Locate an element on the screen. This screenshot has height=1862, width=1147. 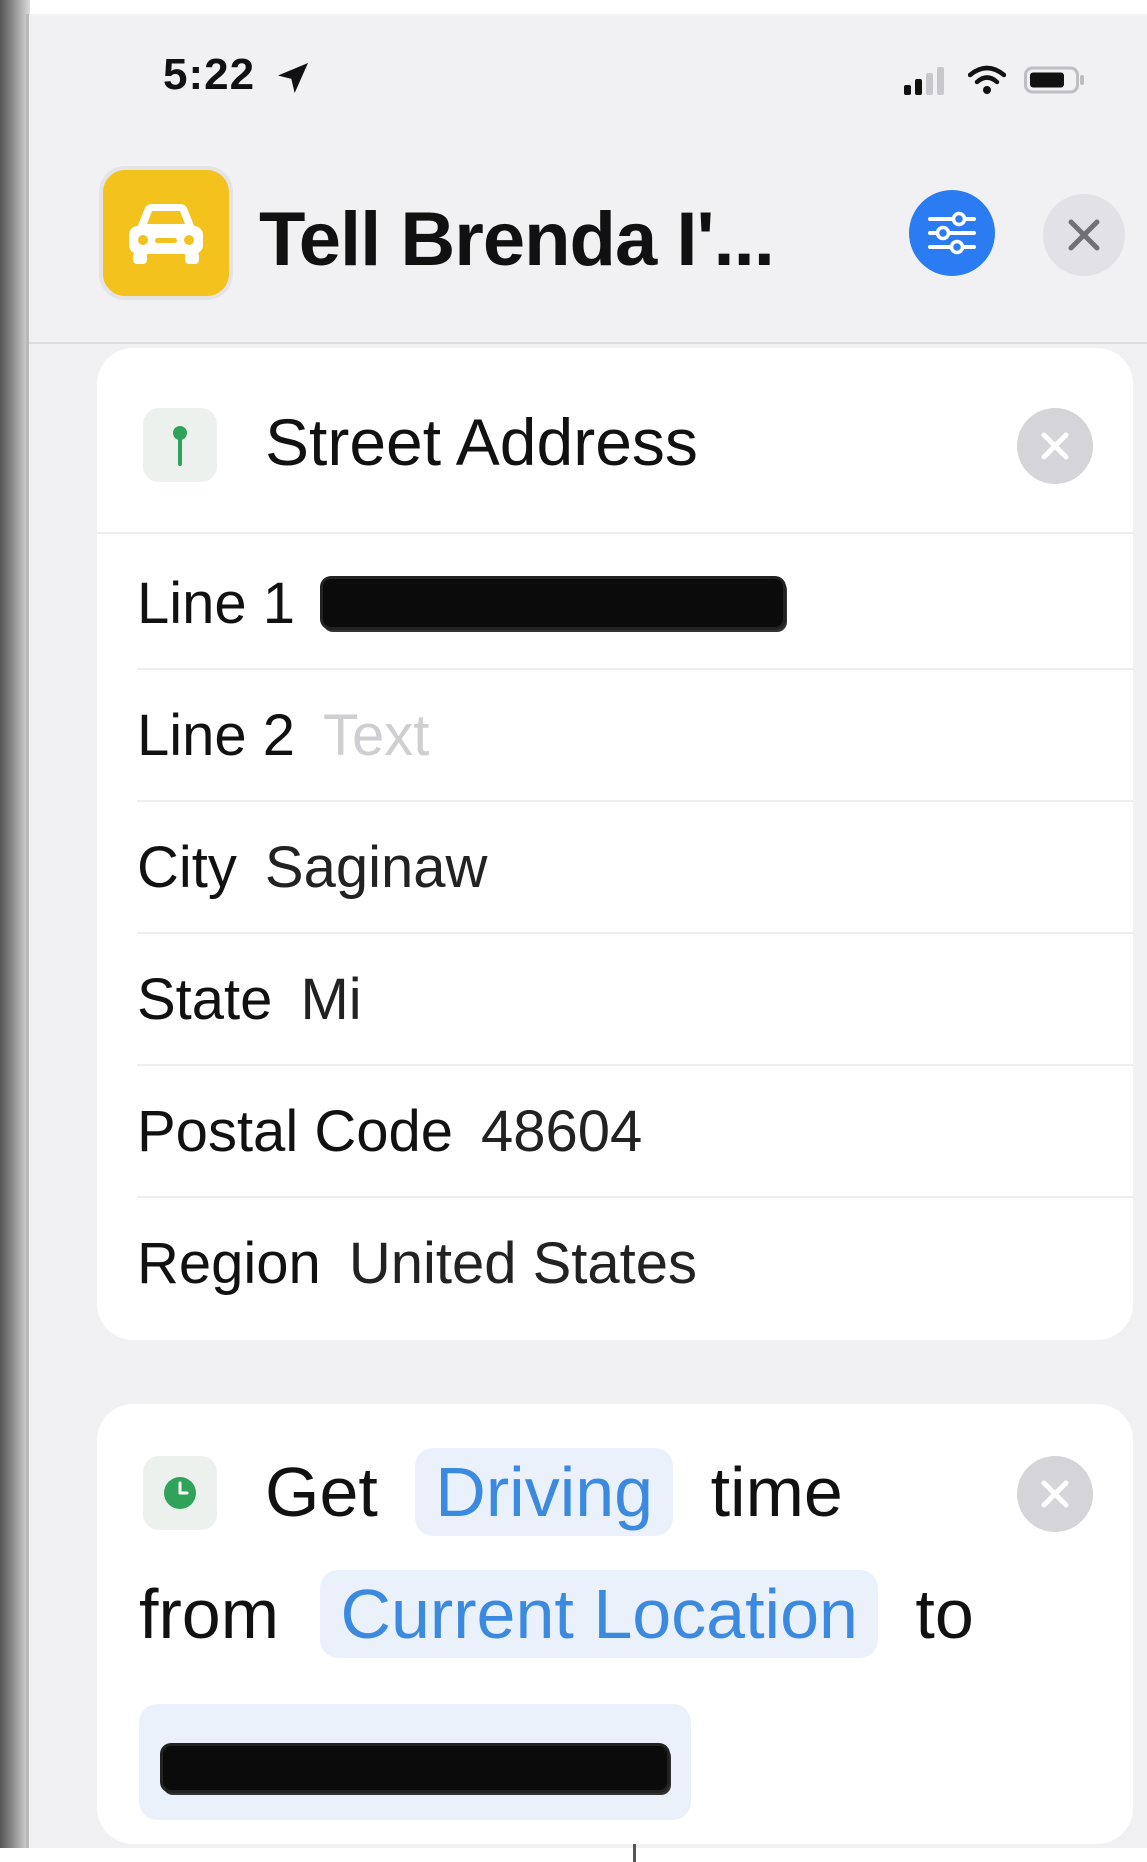
shortcut-app-icon is located at coordinates (166, 233).